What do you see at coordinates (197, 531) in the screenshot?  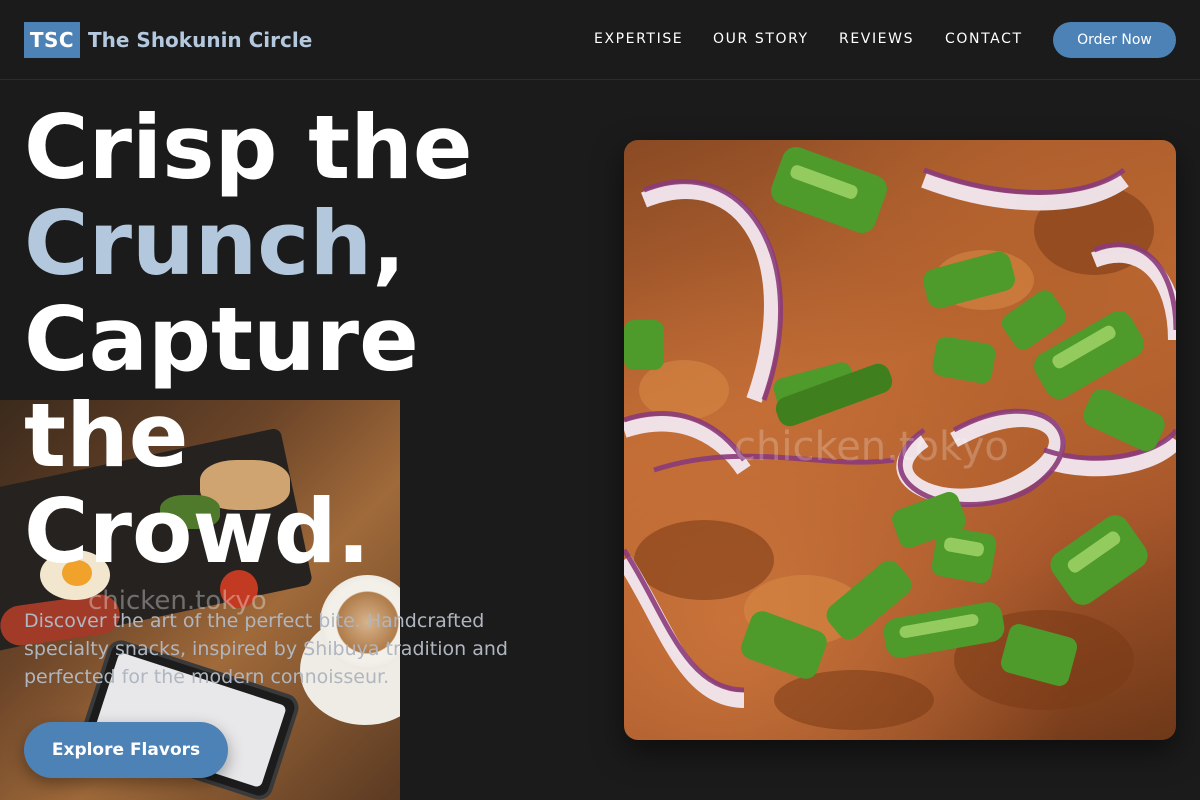 I see `hero-title-line5: Crowd.` at bounding box center [197, 531].